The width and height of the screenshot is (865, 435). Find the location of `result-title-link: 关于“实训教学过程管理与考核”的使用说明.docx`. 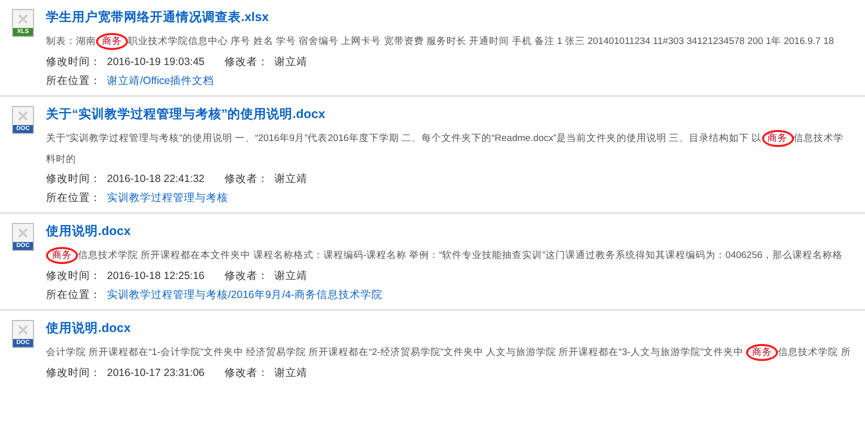

result-title-link: 关于“实训教学过程管理与考核”的使用说明.docx is located at coordinates (186, 115).